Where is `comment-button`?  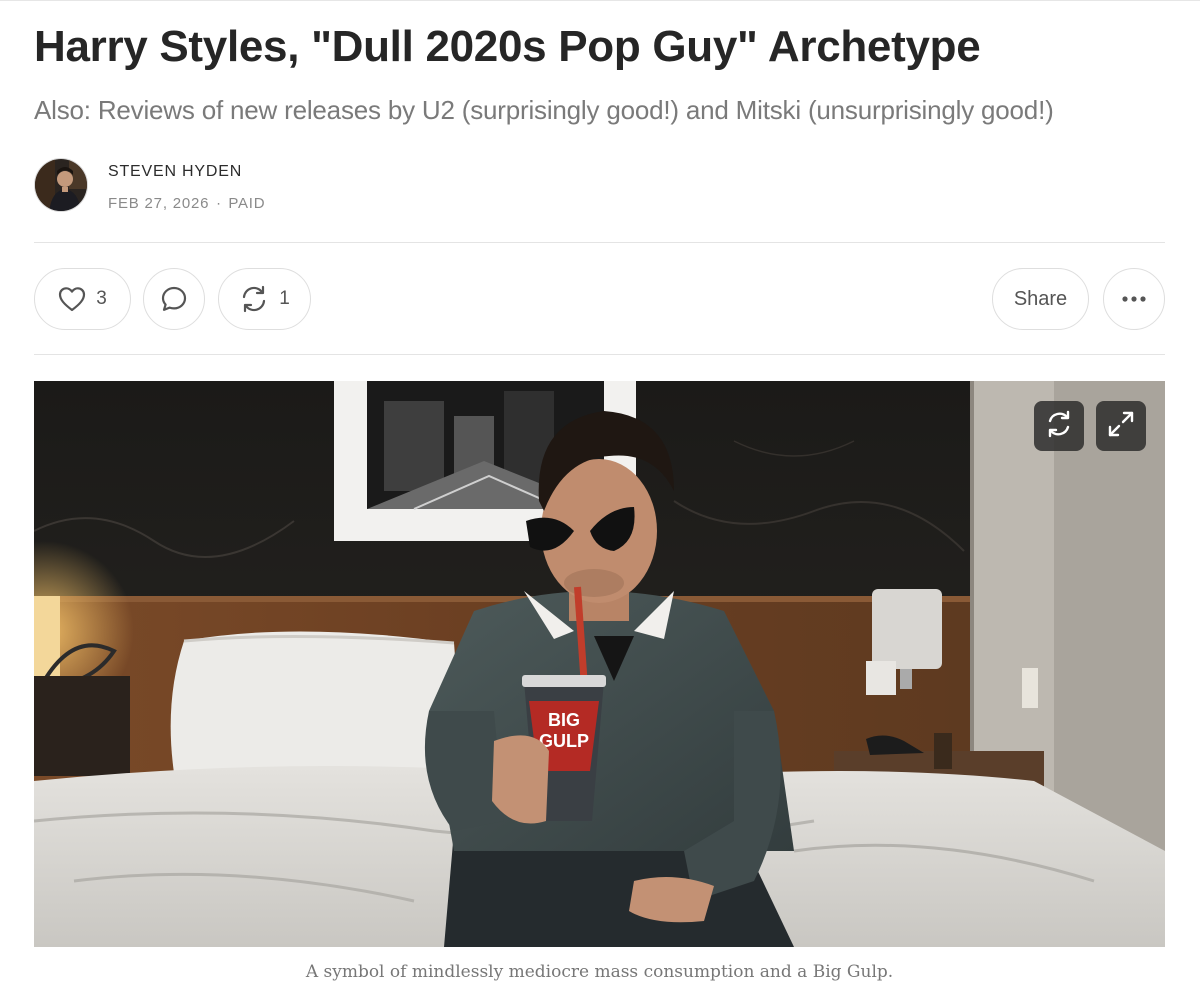
comment-button is located at coordinates (174, 299).